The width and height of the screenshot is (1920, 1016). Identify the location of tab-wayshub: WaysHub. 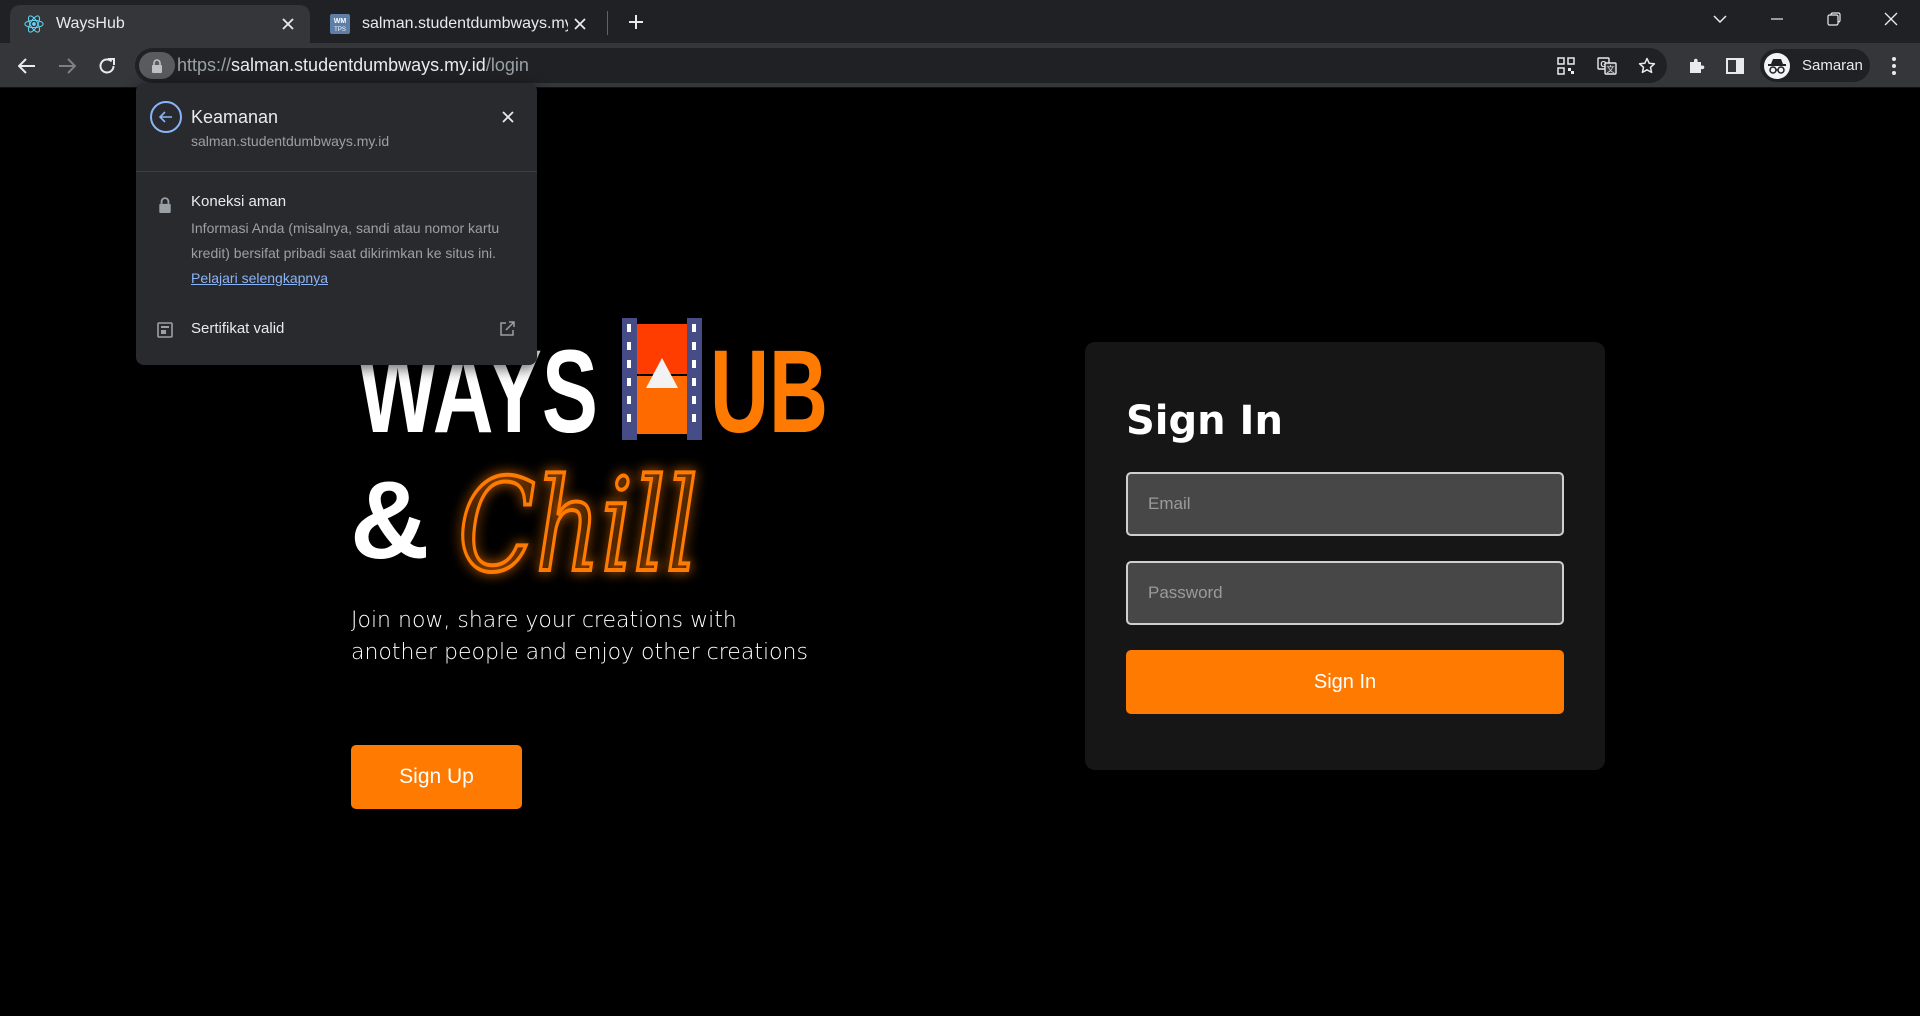
(160, 24).